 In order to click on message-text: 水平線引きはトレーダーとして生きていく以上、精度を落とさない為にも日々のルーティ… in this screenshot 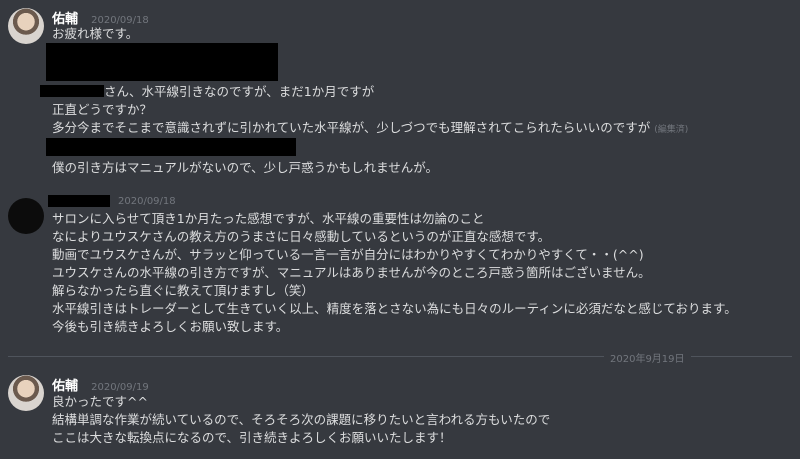, I will do `click(394, 308)`.